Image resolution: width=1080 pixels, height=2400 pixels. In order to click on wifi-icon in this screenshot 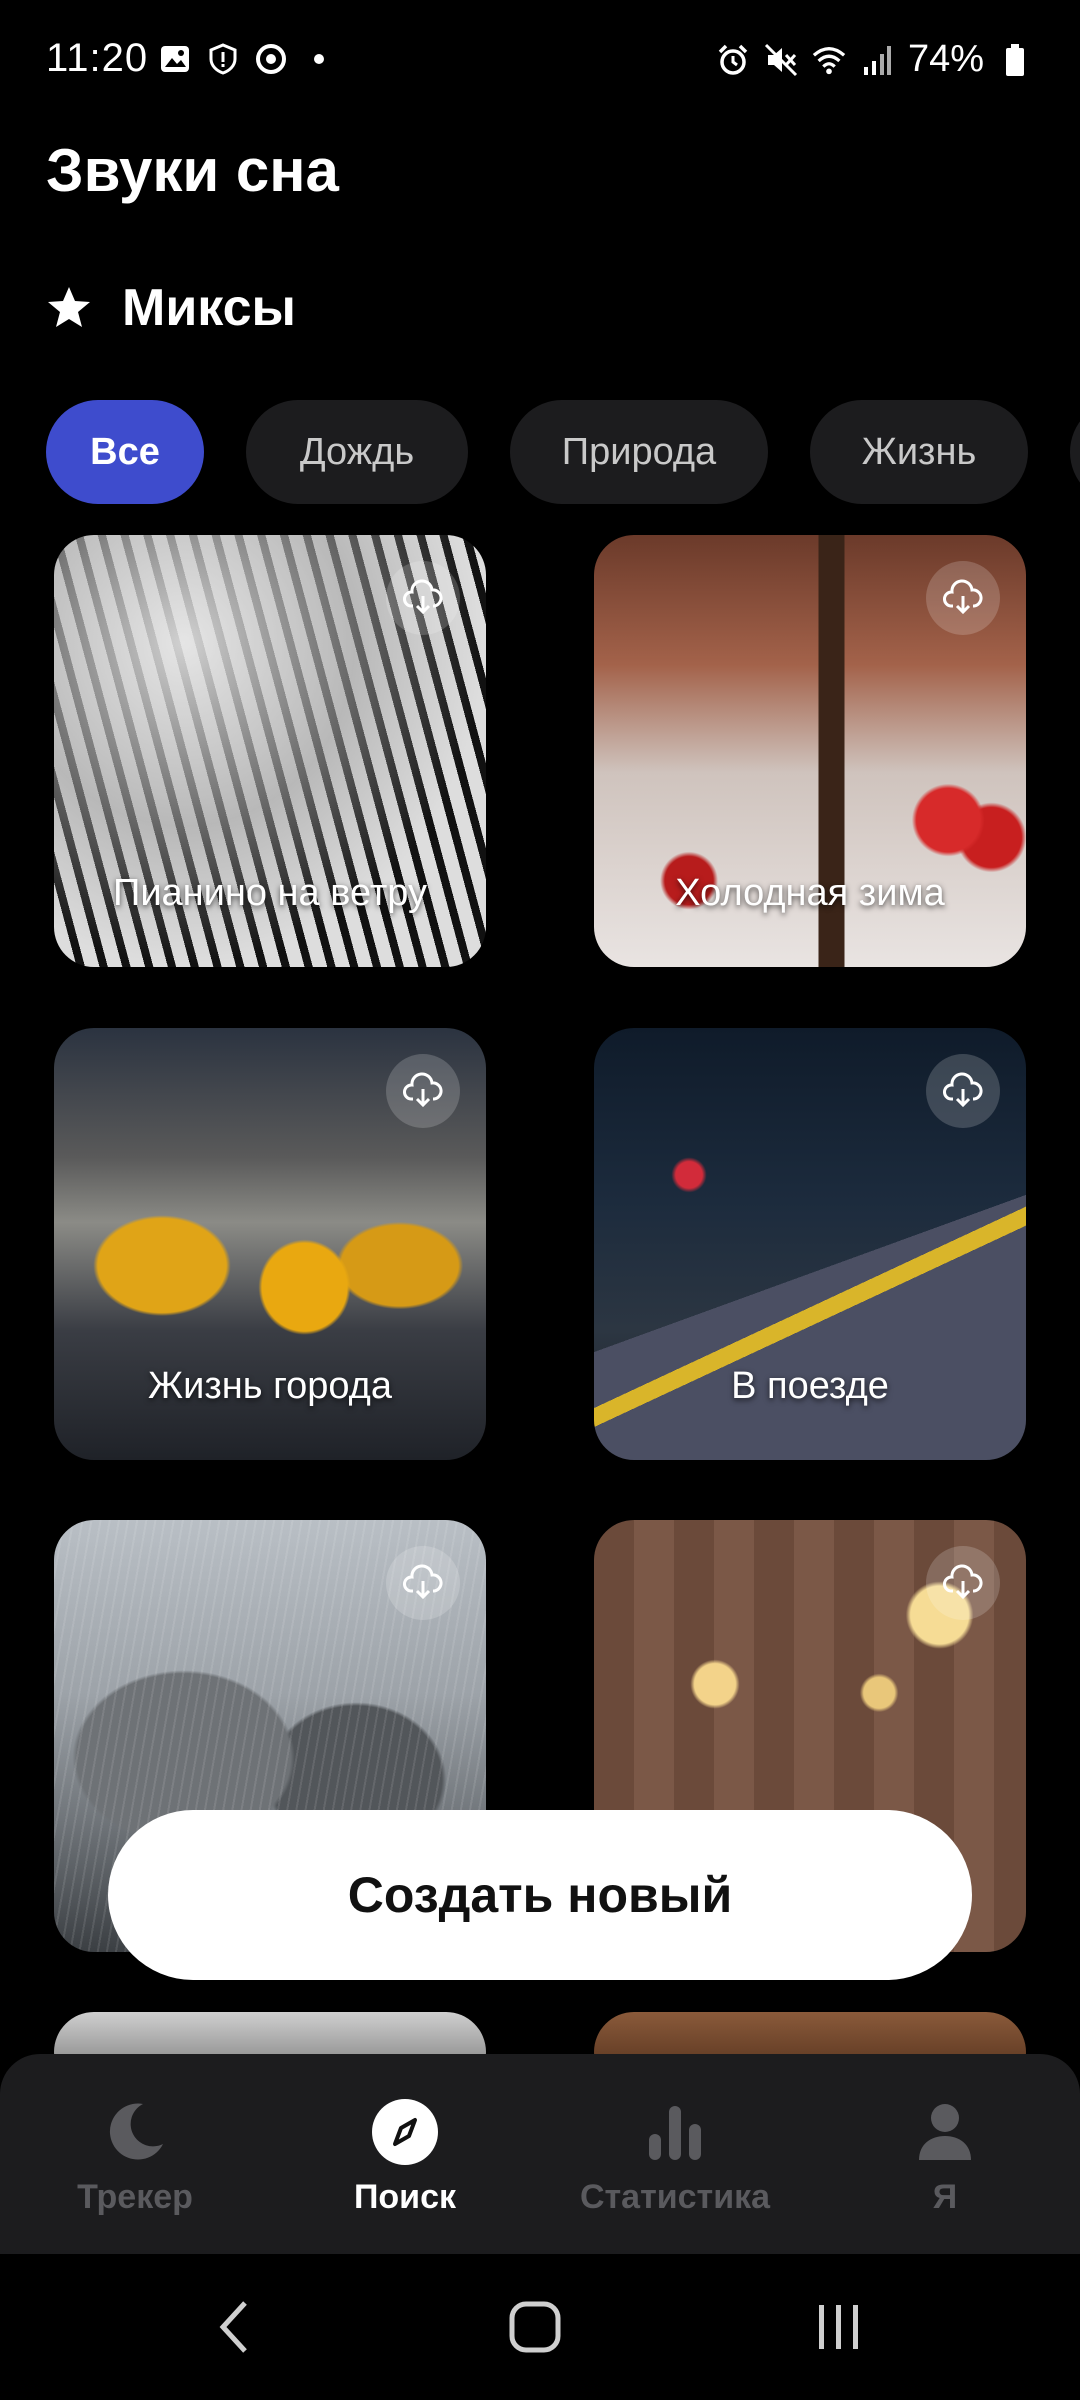, I will do `click(829, 60)`.